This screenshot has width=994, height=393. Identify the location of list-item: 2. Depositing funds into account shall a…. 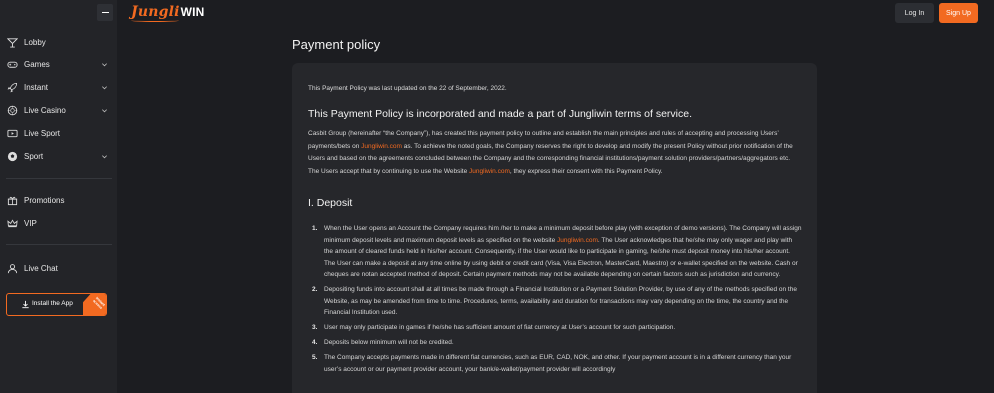
(555, 301).